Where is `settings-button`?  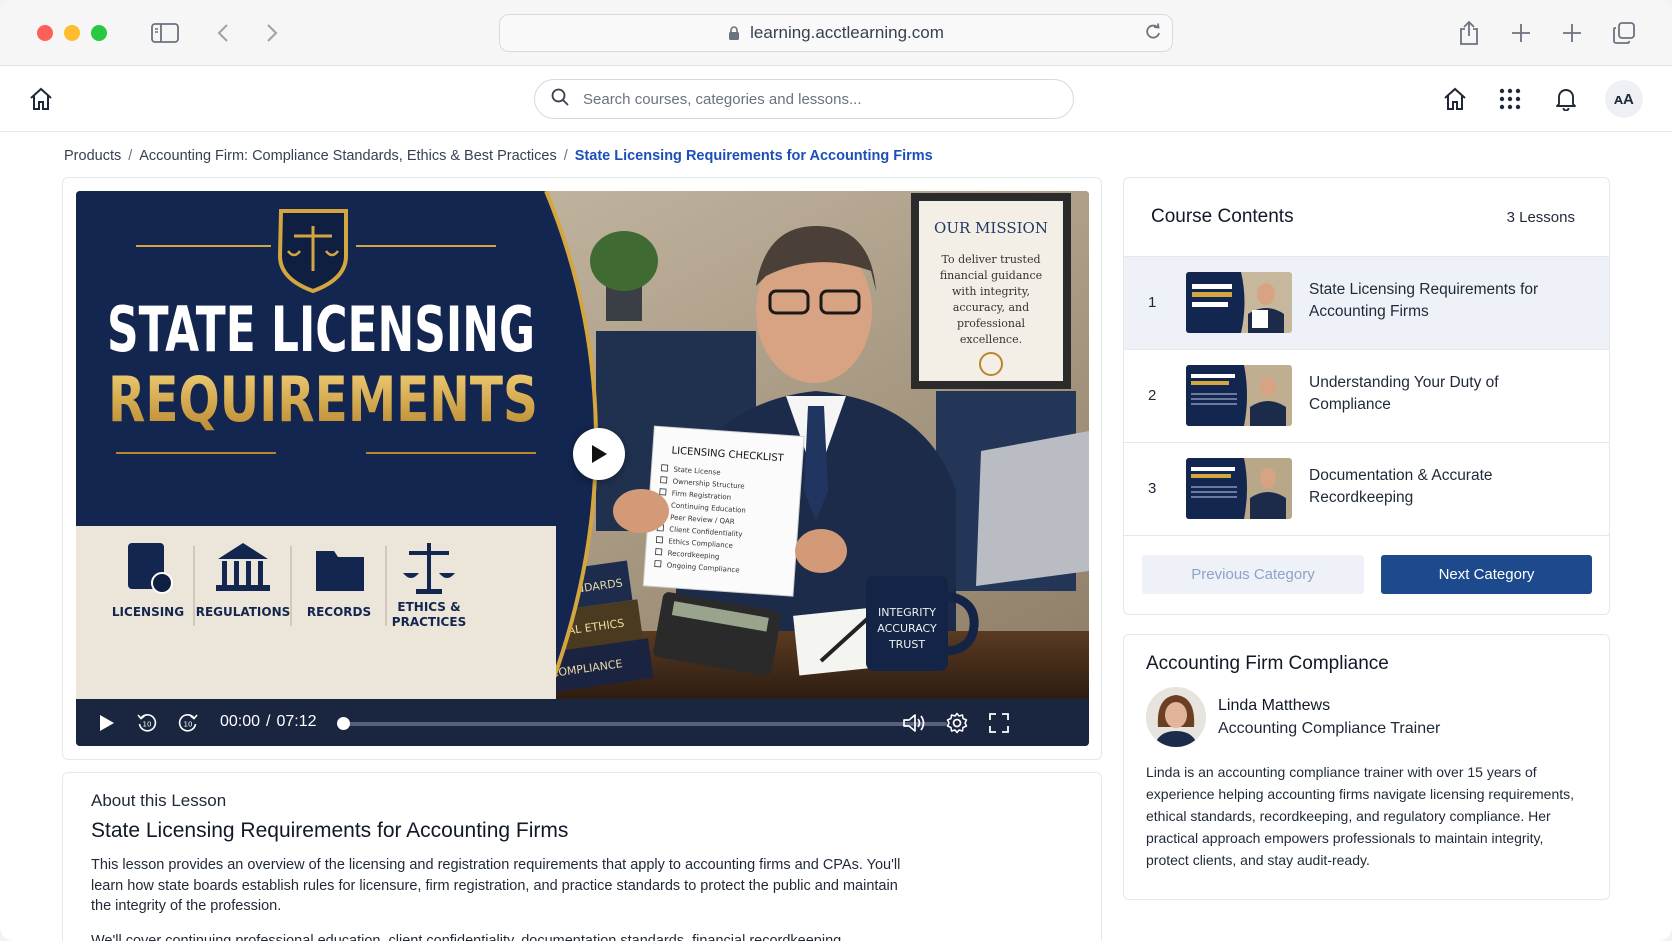
settings-button is located at coordinates (957, 723).